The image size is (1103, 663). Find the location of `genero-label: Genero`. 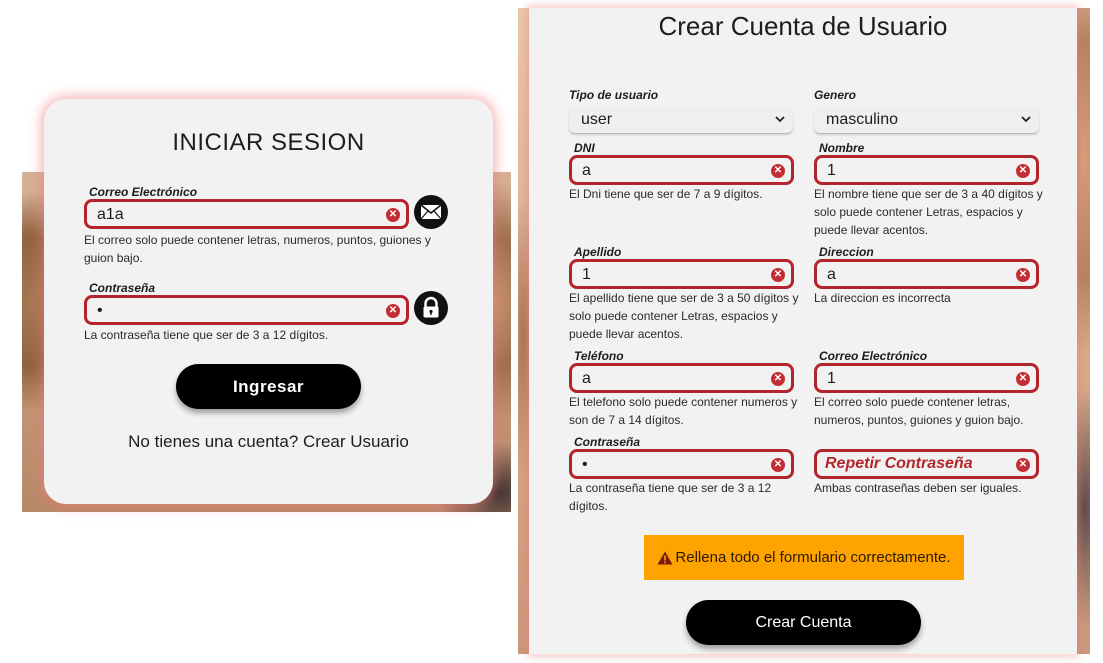

genero-label: Genero is located at coordinates (835, 95).